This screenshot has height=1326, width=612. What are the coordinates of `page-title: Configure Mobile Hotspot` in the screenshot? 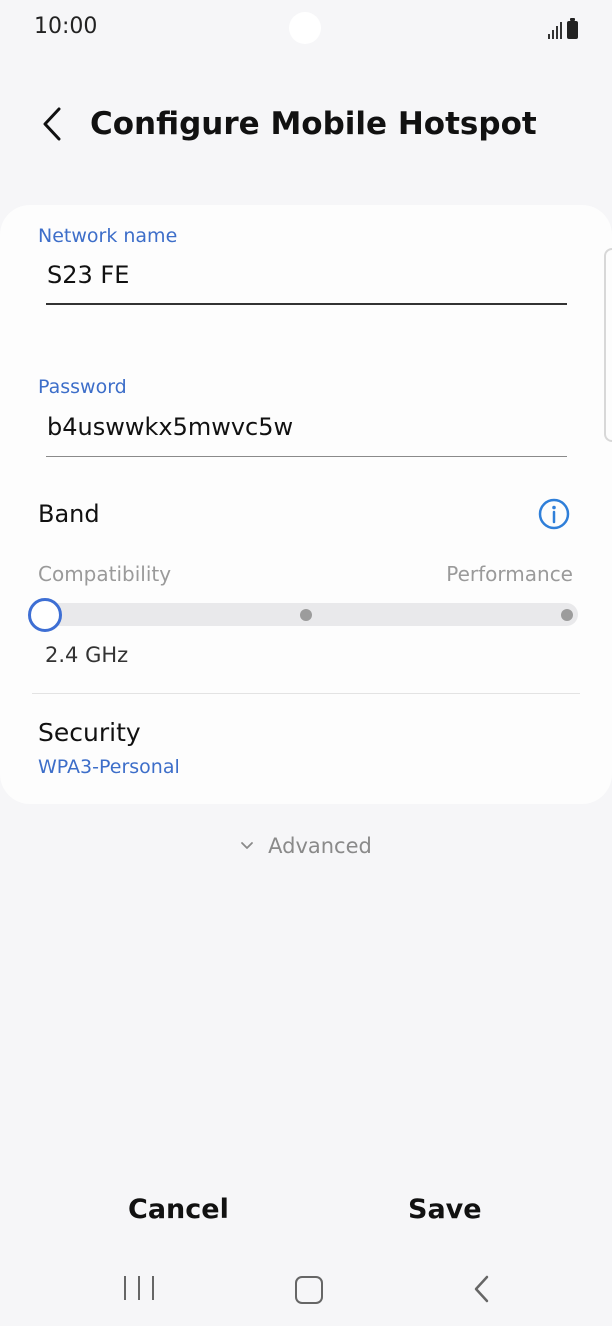 It's located at (313, 124).